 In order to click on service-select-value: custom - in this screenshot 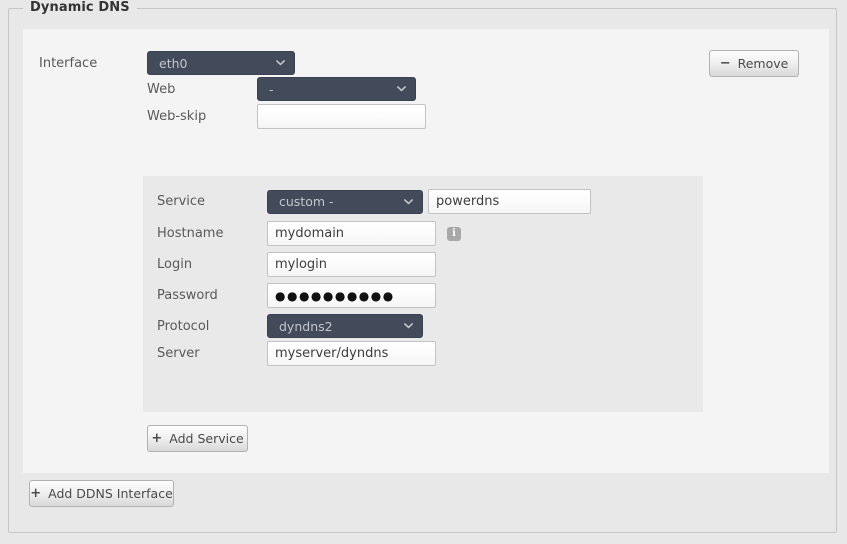, I will do `click(306, 201)`.